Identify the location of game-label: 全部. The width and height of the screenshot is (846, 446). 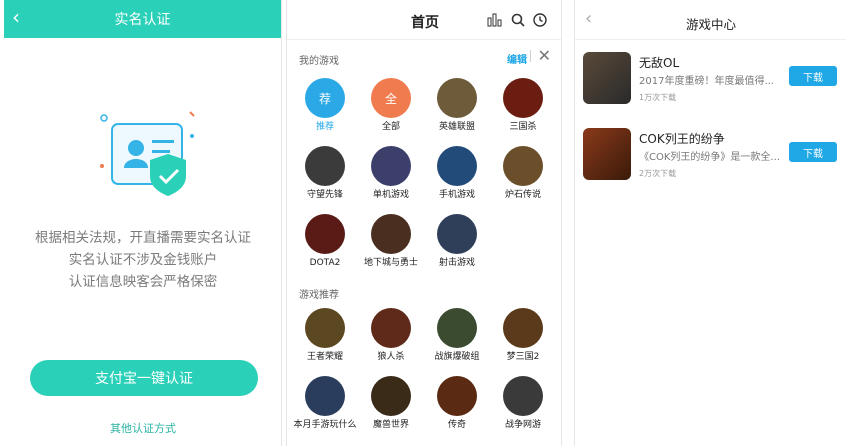
(390, 127).